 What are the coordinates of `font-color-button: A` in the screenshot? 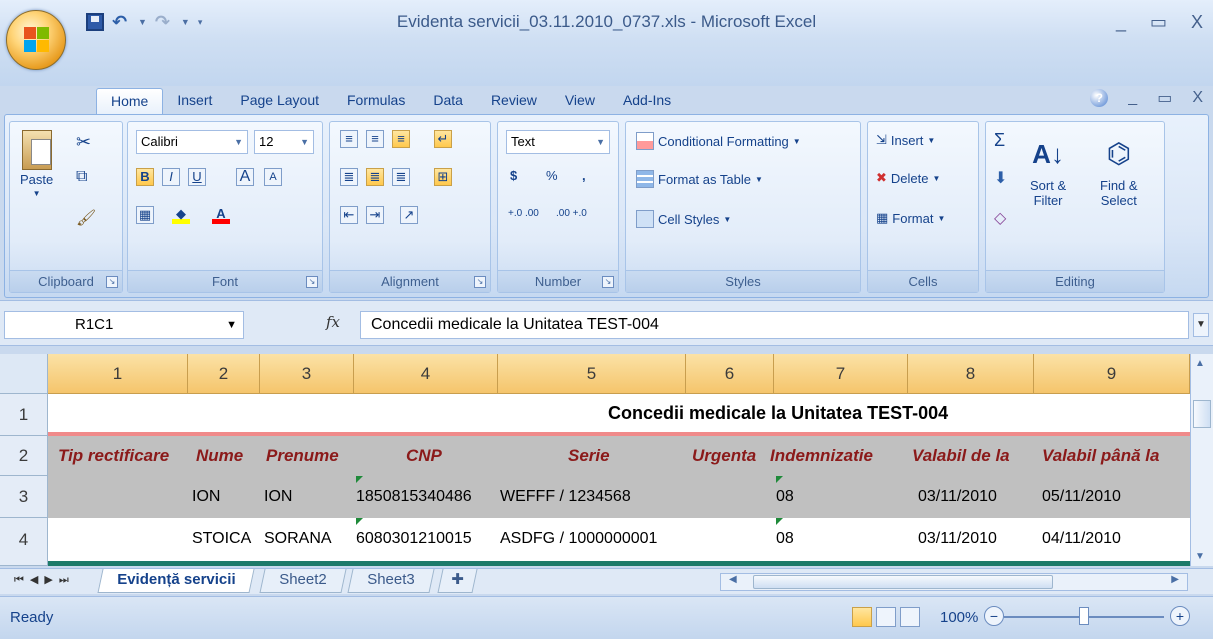 It's located at (221, 215).